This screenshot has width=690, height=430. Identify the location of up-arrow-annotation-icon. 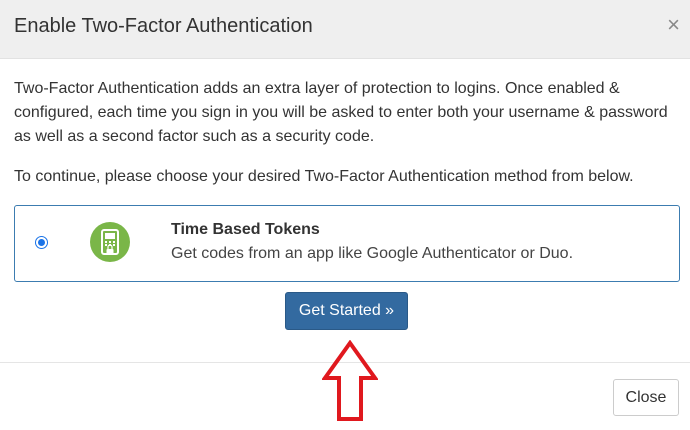
(350, 380).